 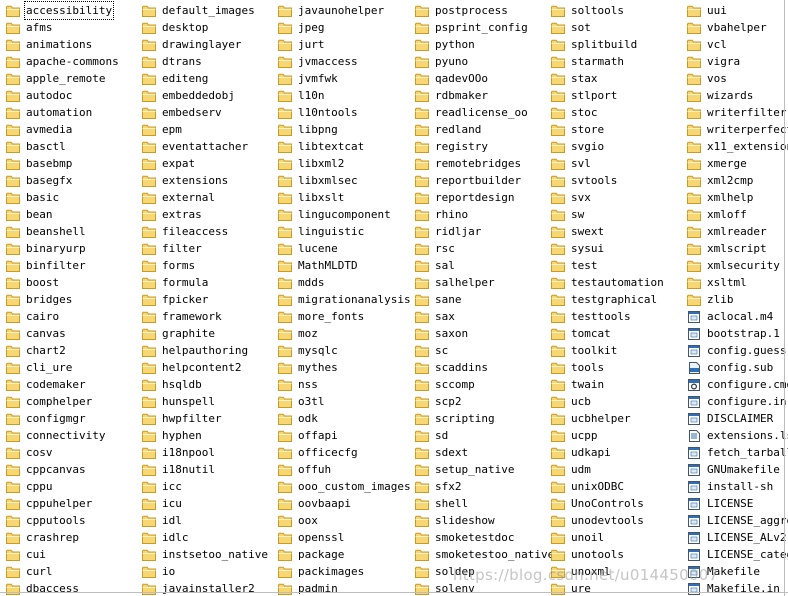 What do you see at coordinates (202, 571) in the screenshot?
I see `folder-item: io` at bounding box center [202, 571].